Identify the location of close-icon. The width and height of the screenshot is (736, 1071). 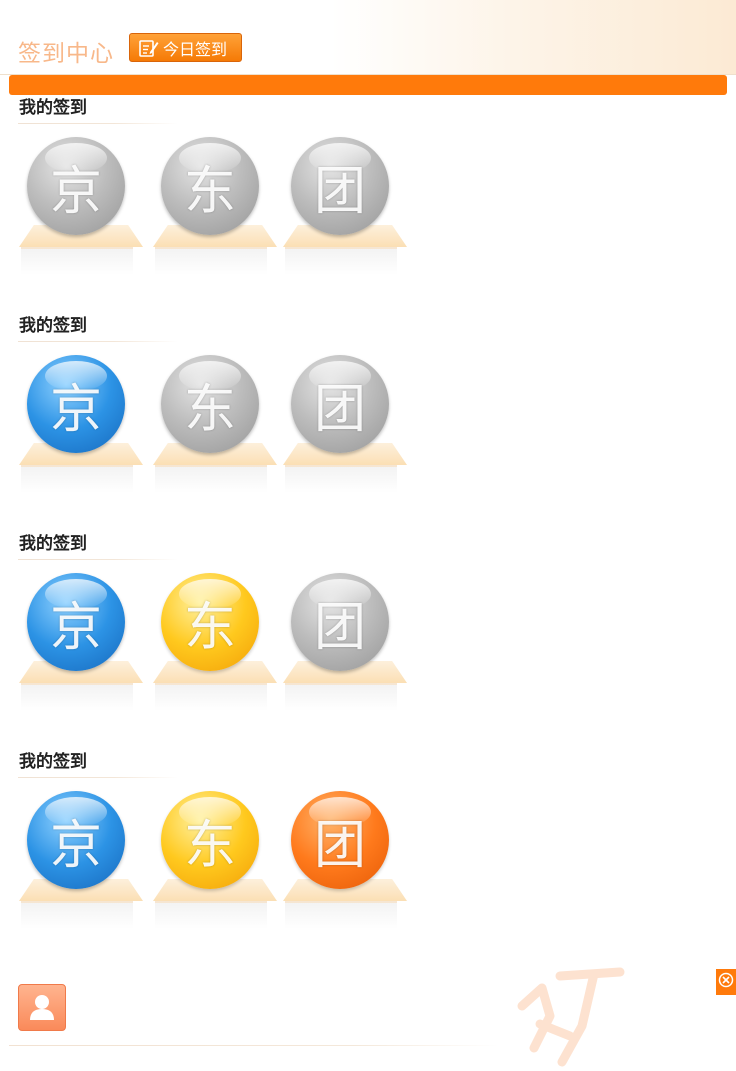
(726, 980).